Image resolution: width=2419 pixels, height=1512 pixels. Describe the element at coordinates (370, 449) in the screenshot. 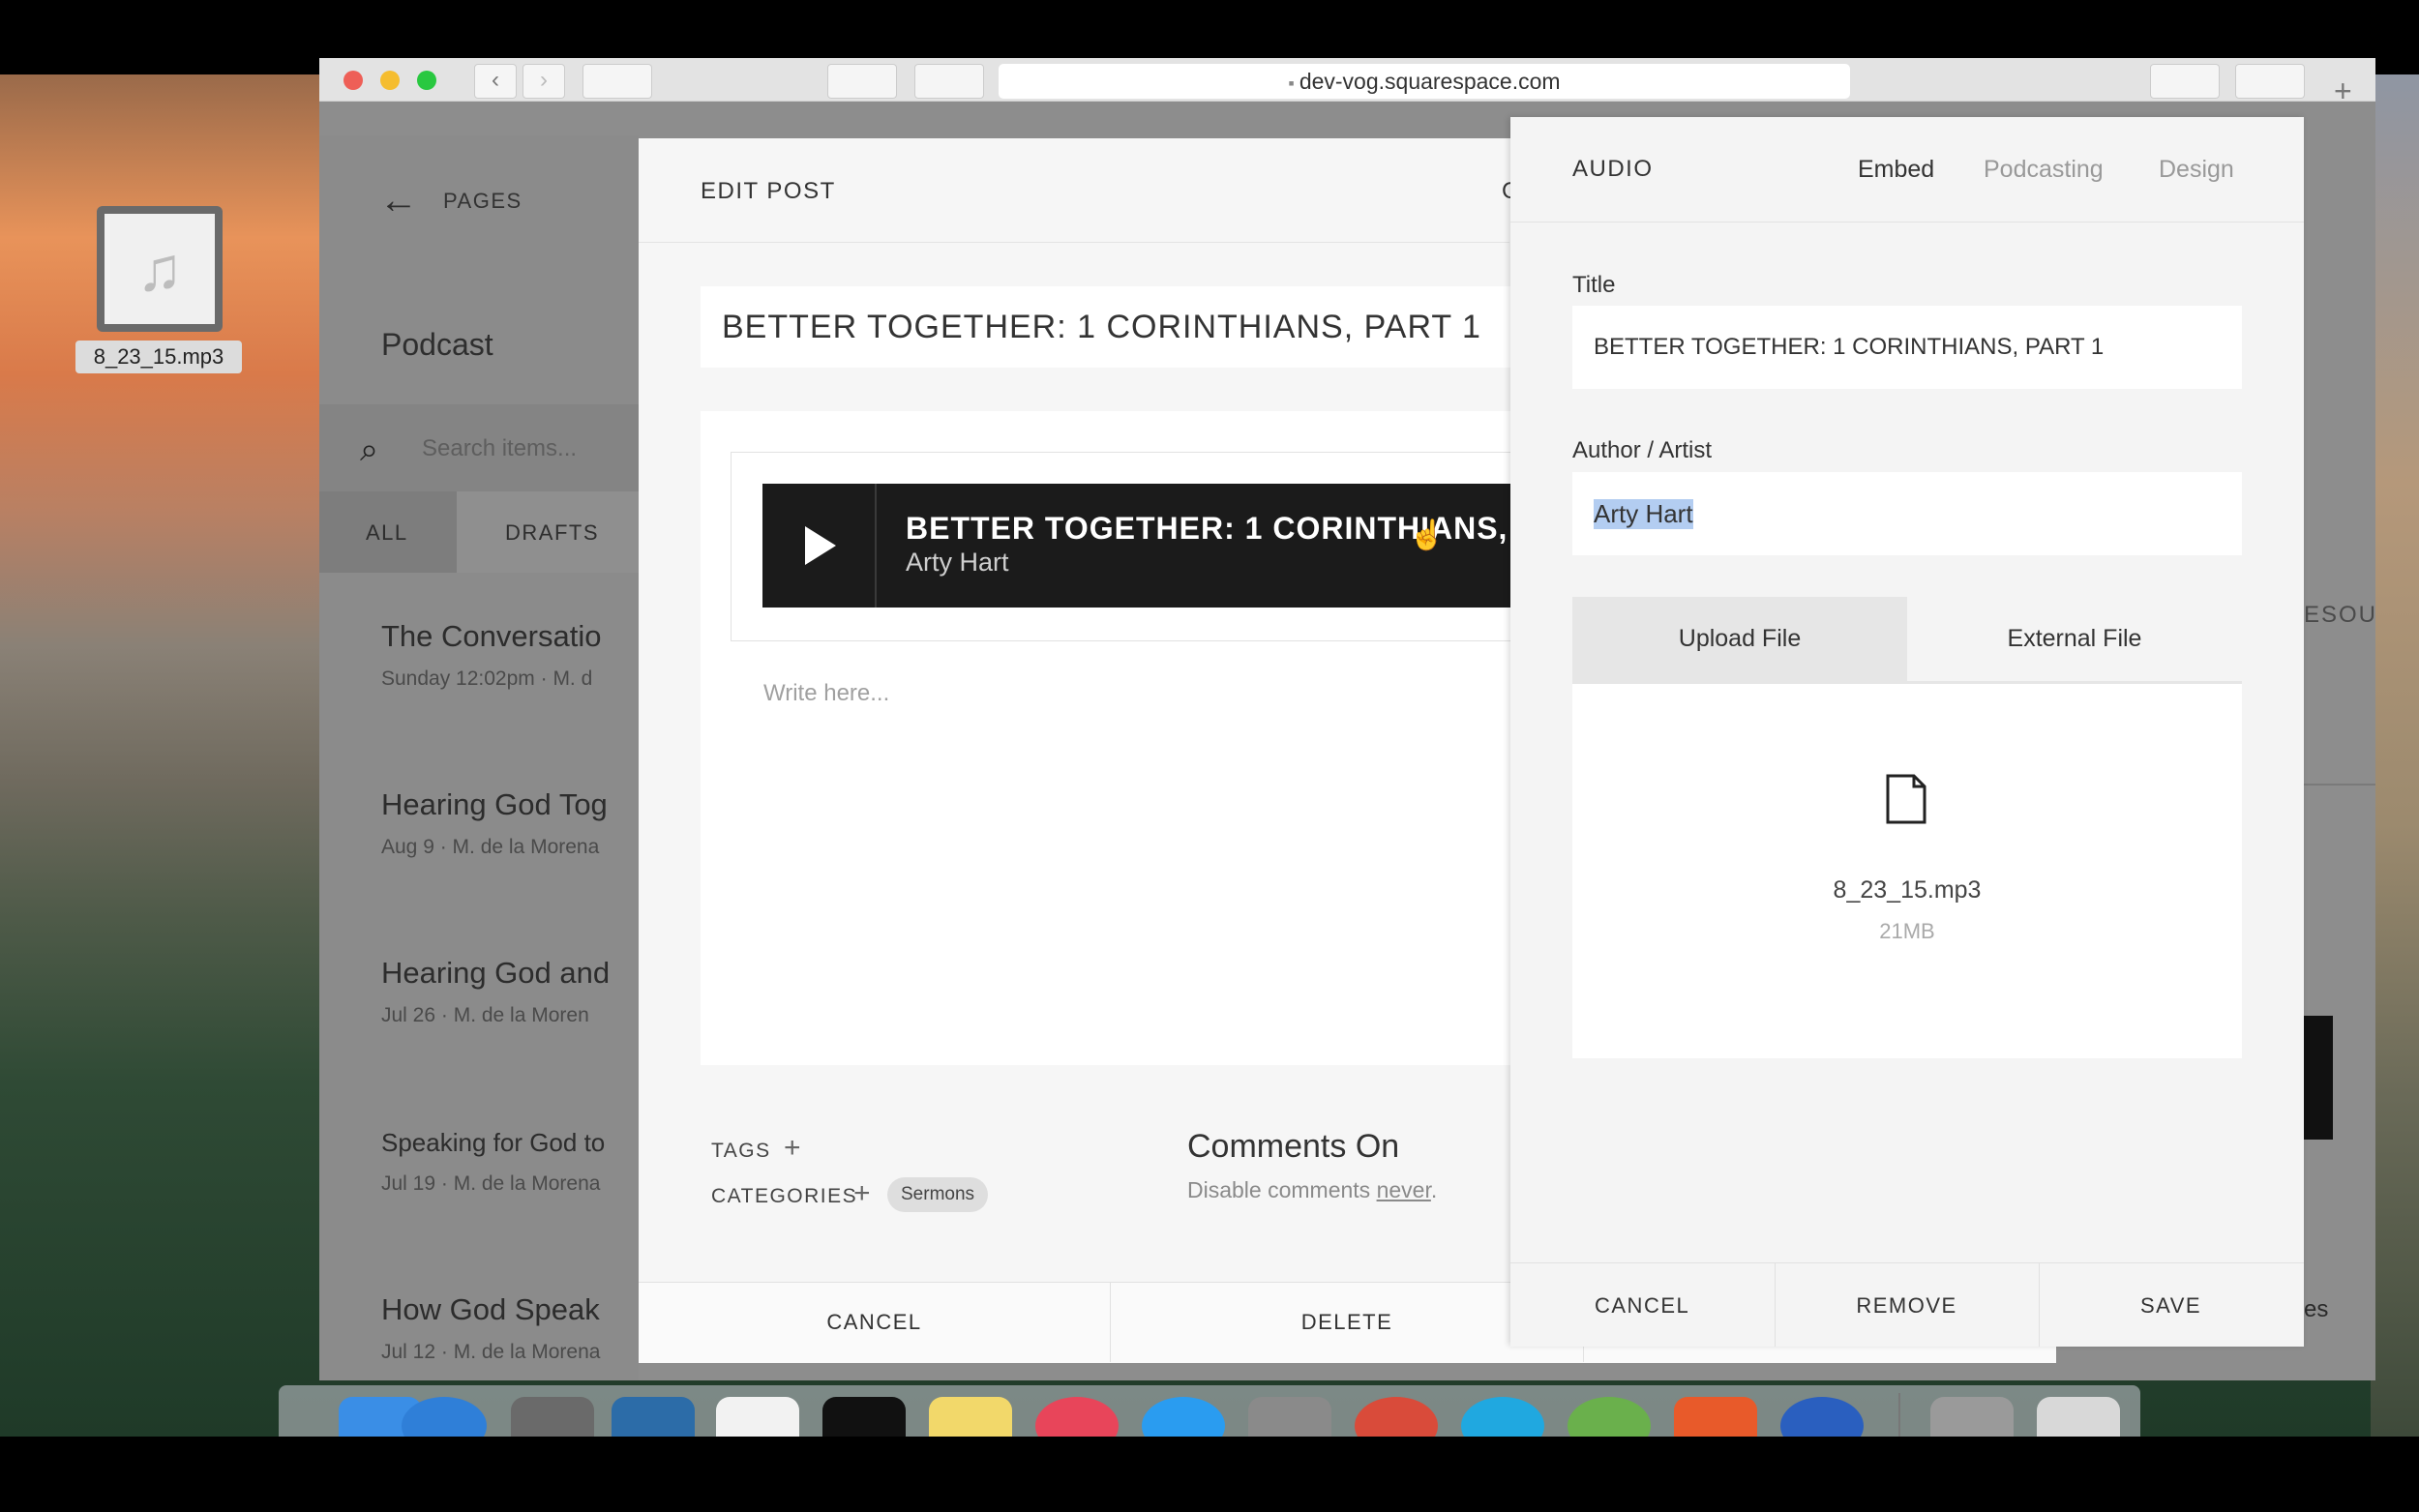

I see `search-icon: ⌕` at that location.